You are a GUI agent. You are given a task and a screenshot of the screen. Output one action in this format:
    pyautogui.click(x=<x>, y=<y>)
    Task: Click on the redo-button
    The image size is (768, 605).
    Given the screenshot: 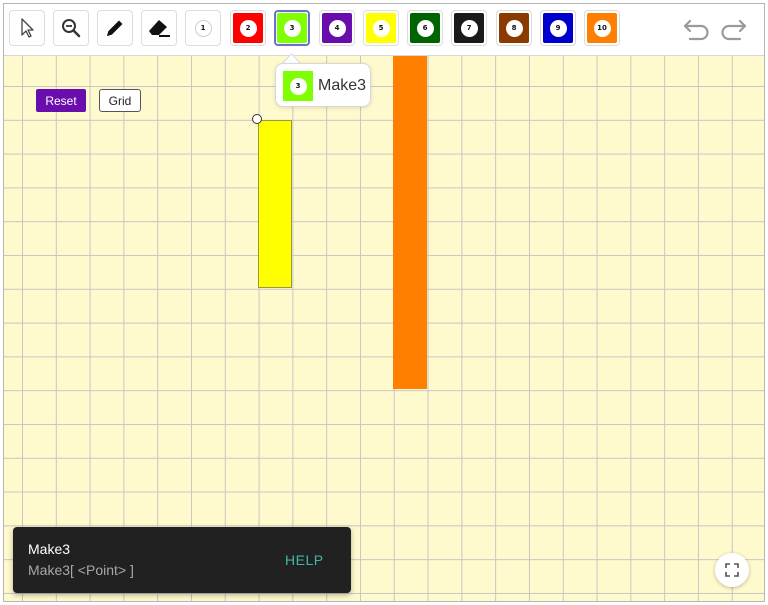 What is the action you would take?
    pyautogui.click(x=733, y=31)
    